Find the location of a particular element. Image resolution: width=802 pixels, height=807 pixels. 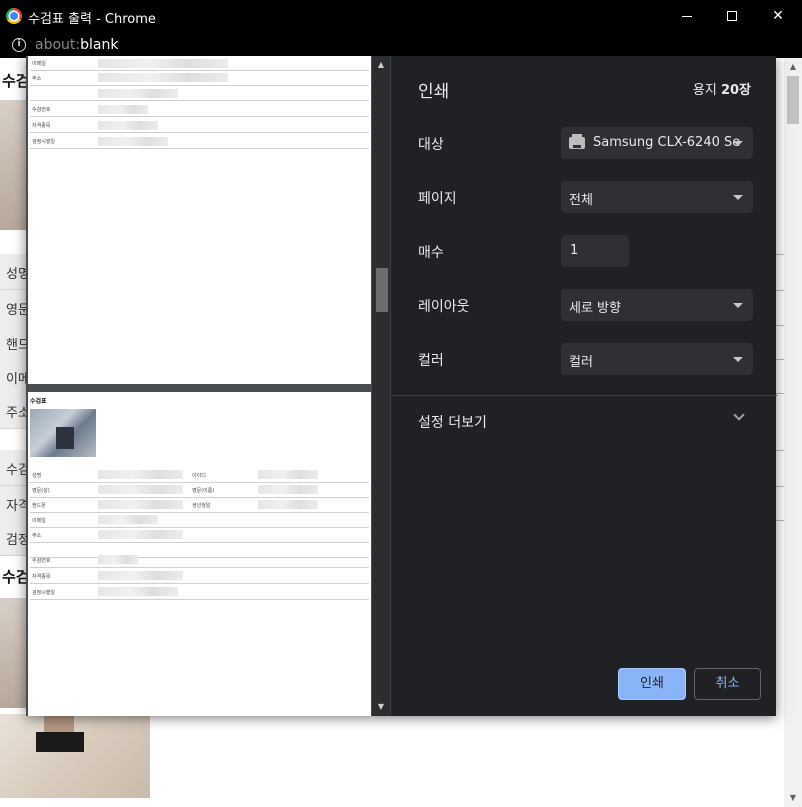

address-bar: i about:blank is located at coordinates (401, 45).